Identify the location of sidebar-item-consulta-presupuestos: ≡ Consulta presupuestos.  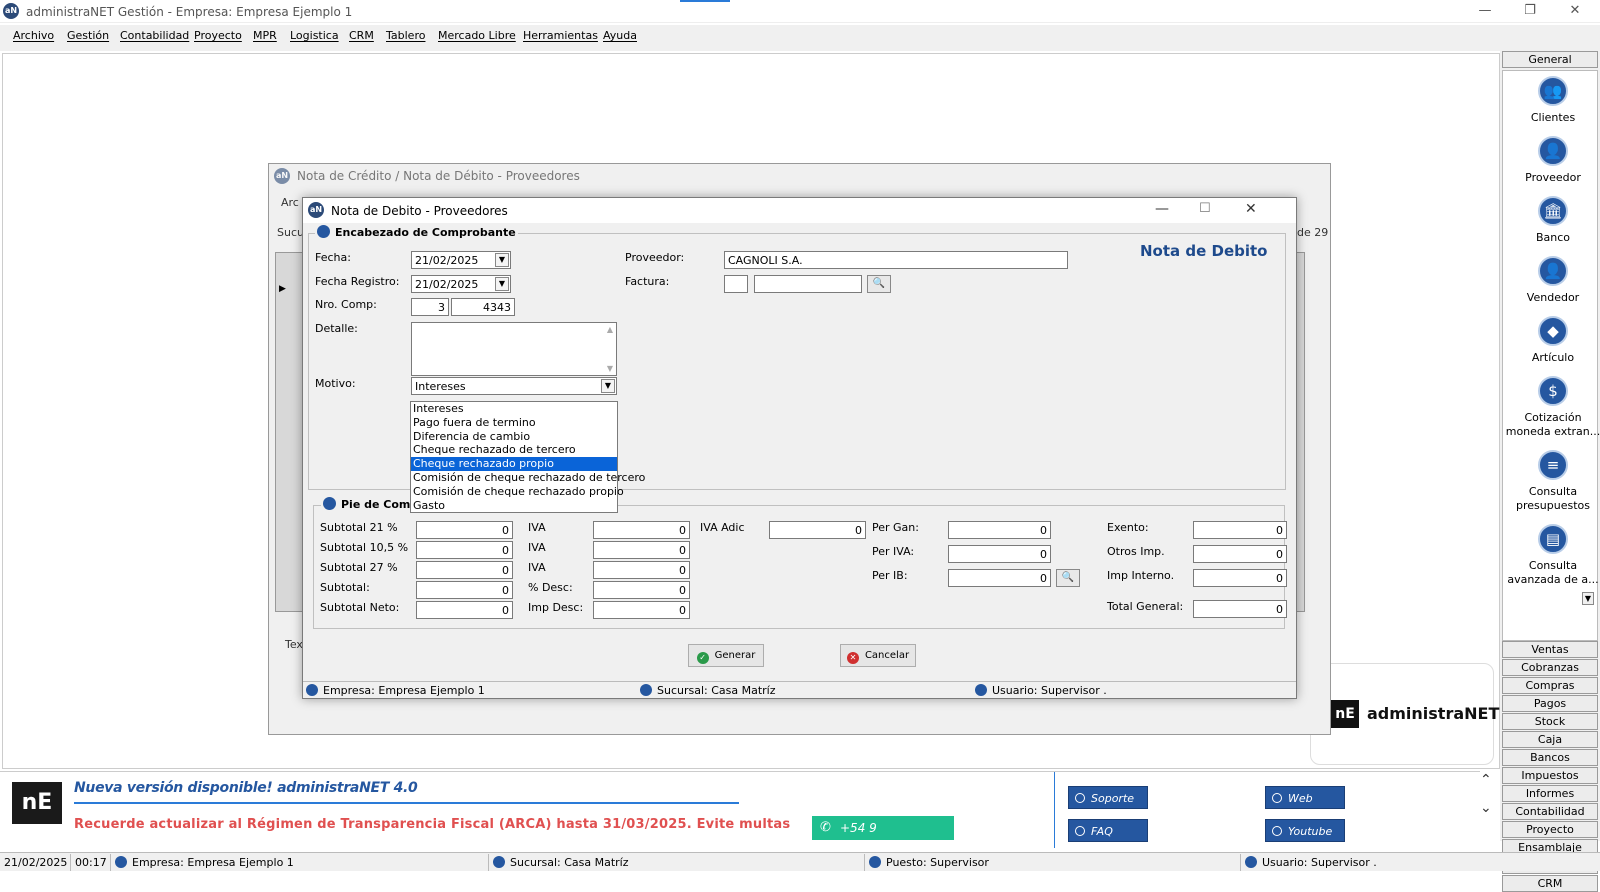
(1552, 481).